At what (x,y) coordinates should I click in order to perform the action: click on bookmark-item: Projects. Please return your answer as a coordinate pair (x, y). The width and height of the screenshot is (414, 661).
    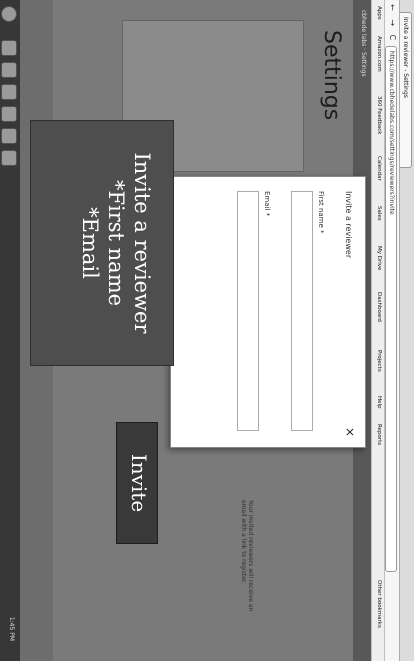
    Looking at the image, I should click on (379, 361).